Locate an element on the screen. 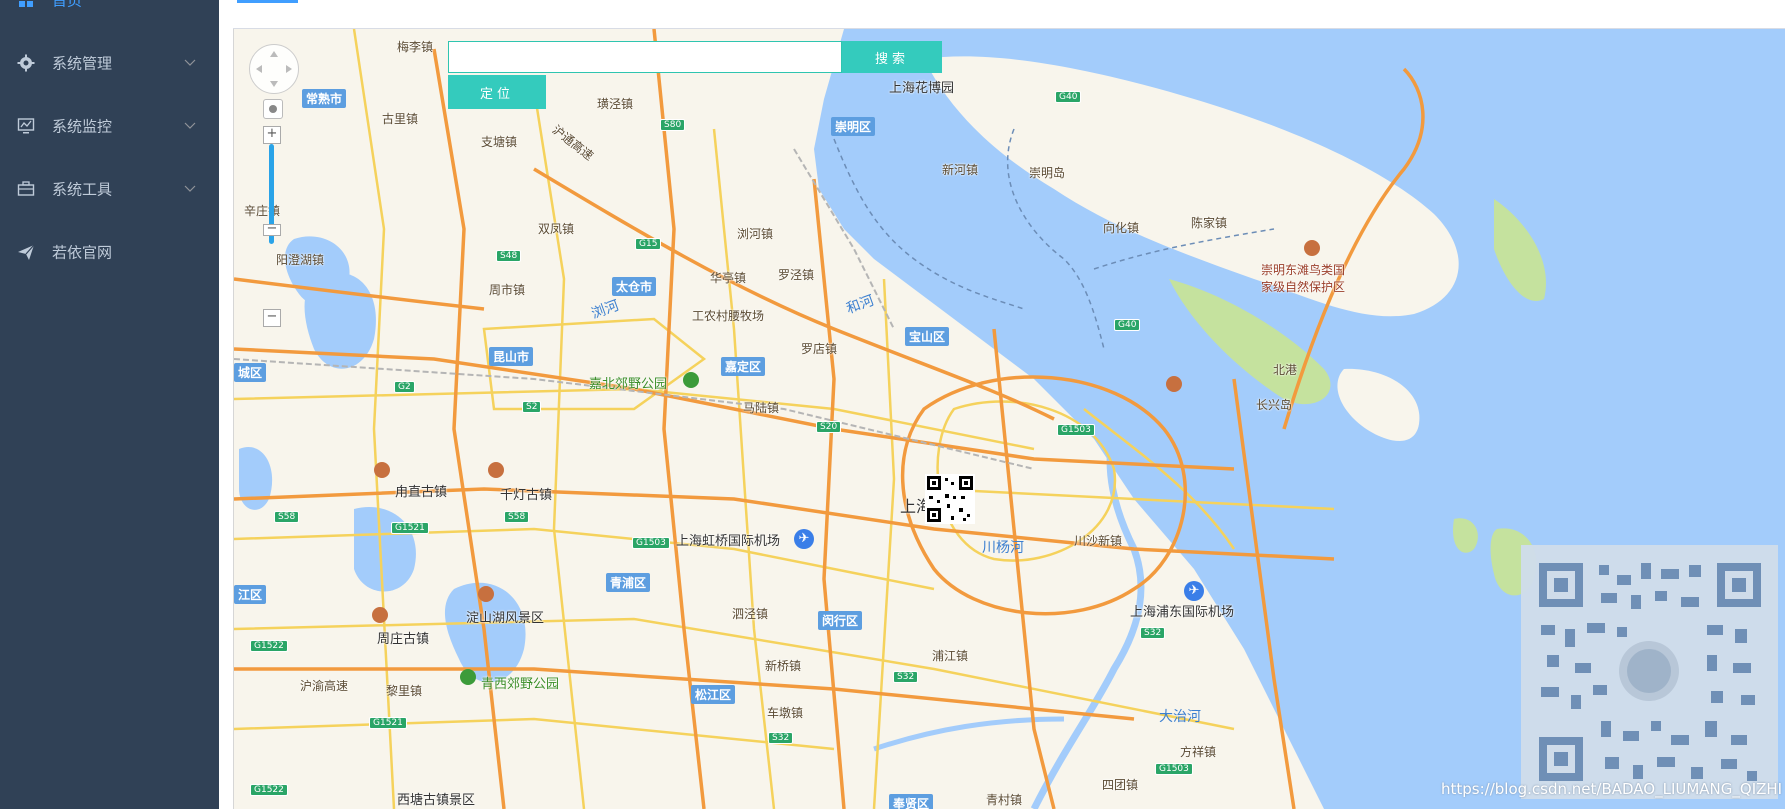 Image resolution: width=1785 pixels, height=809 pixels. sidebar-item-system-management: 系统管理 is located at coordinates (109, 63).